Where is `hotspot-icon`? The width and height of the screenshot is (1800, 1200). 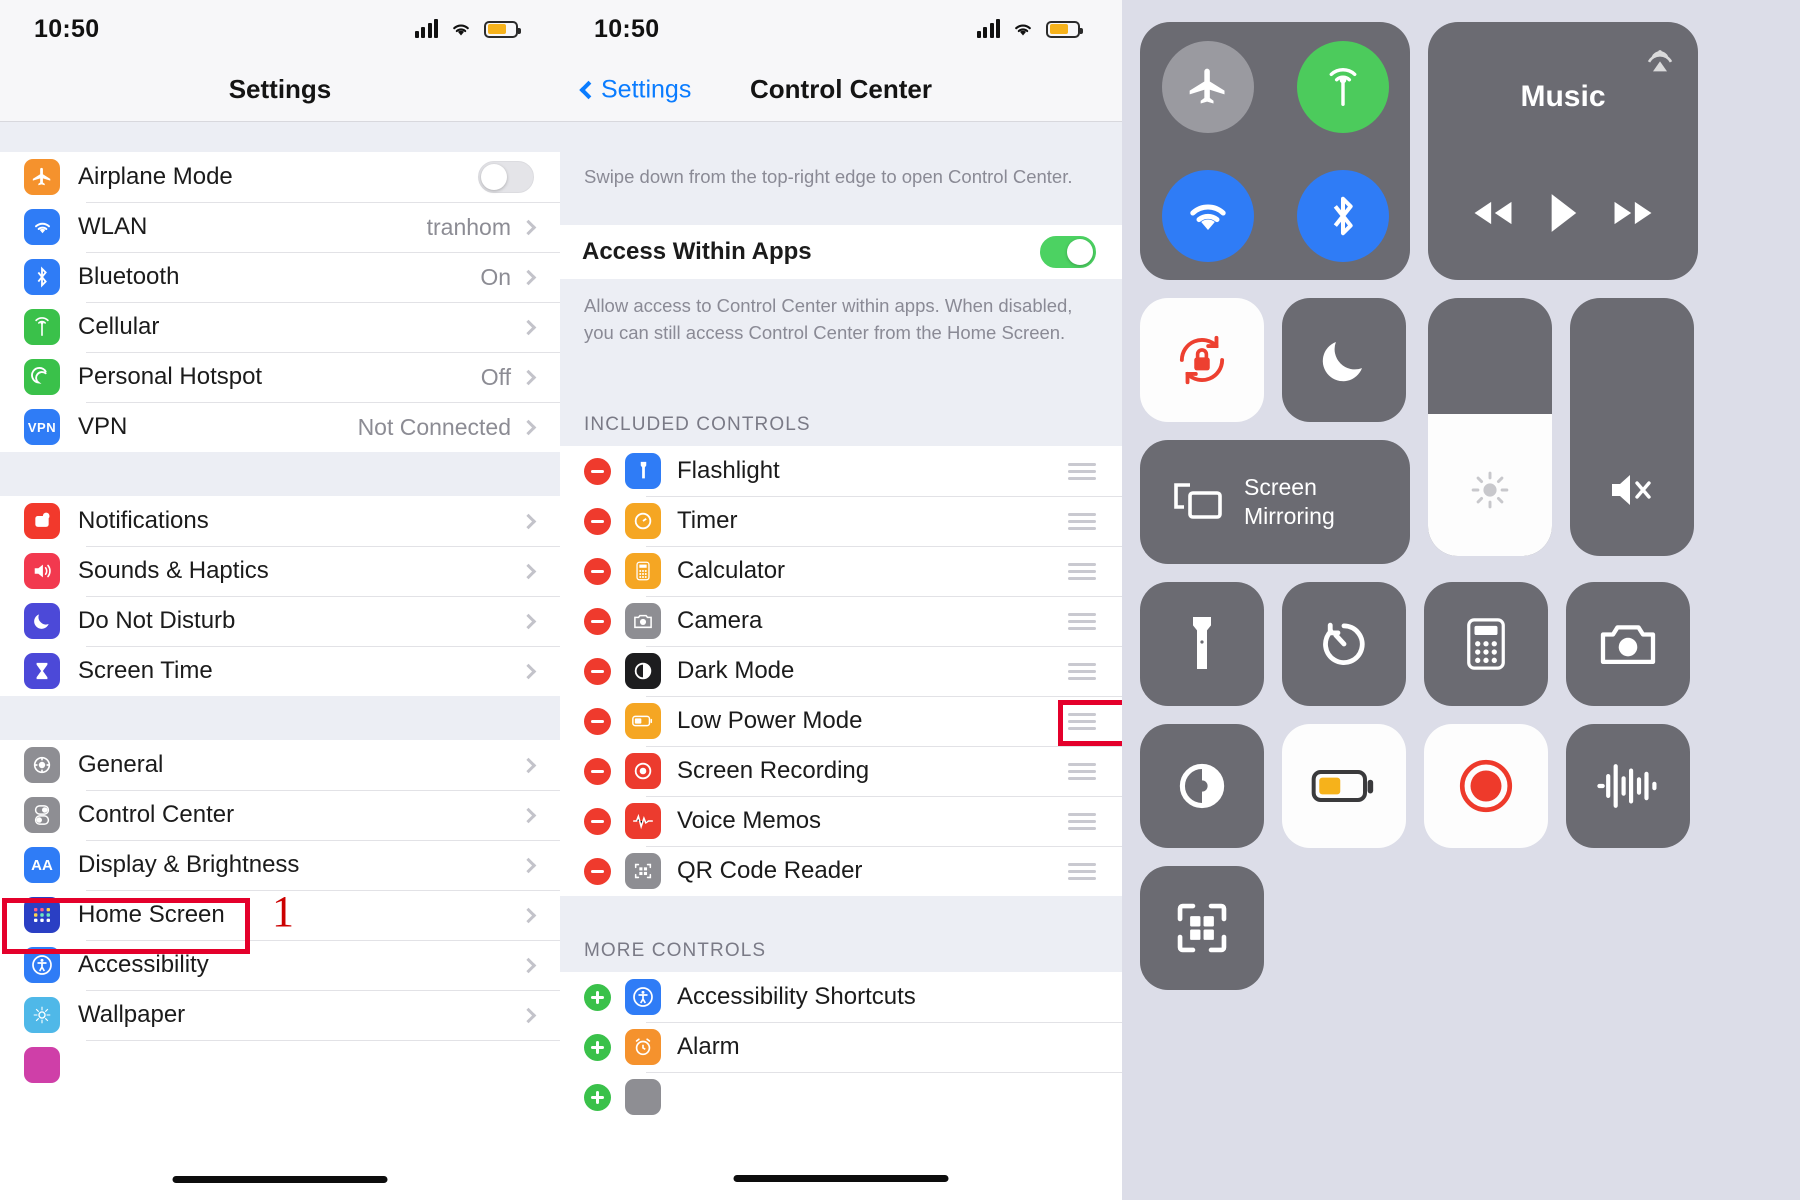
hotspot-icon is located at coordinates (42, 377).